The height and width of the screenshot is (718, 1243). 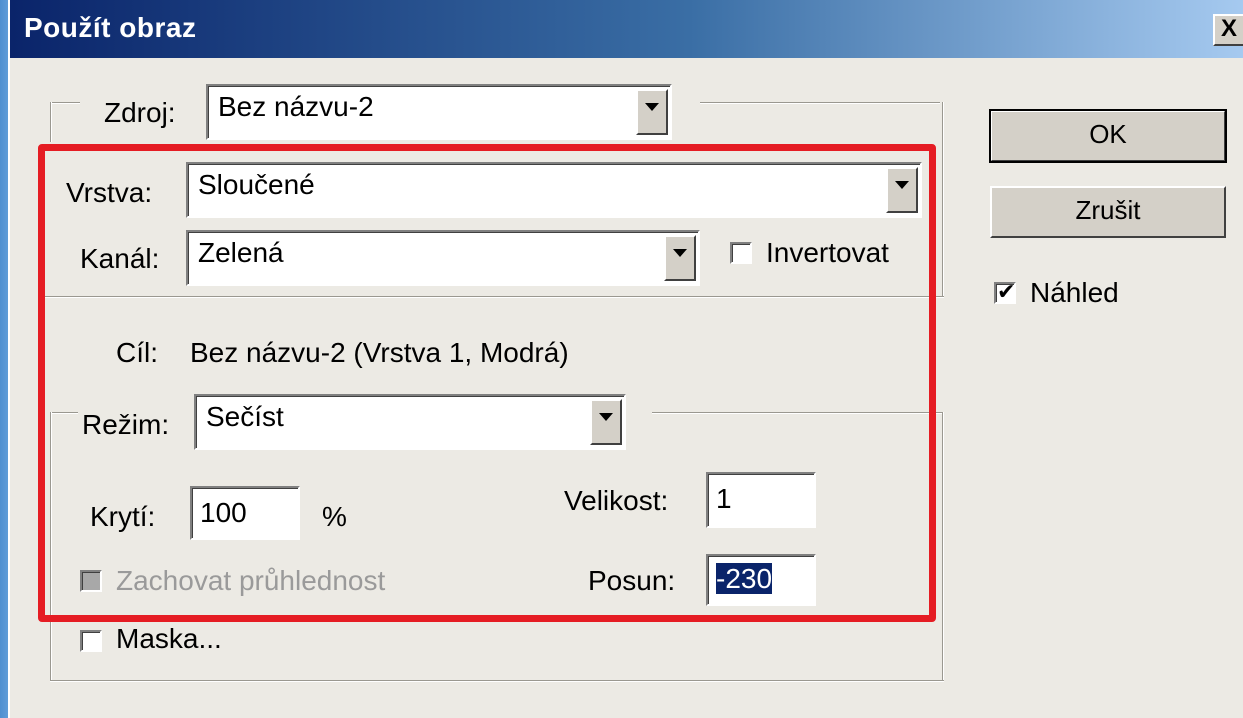 What do you see at coordinates (940, 297) in the screenshot?
I see `source-group-border-bottom` at bounding box center [940, 297].